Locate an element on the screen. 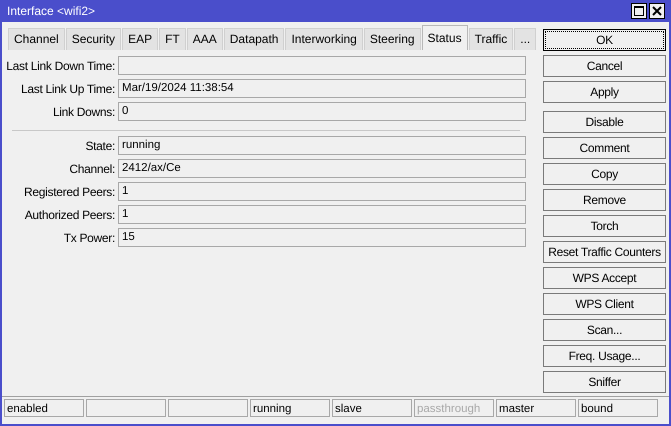 This screenshot has height=426, width=671. status-cell: slave is located at coordinates (372, 408).